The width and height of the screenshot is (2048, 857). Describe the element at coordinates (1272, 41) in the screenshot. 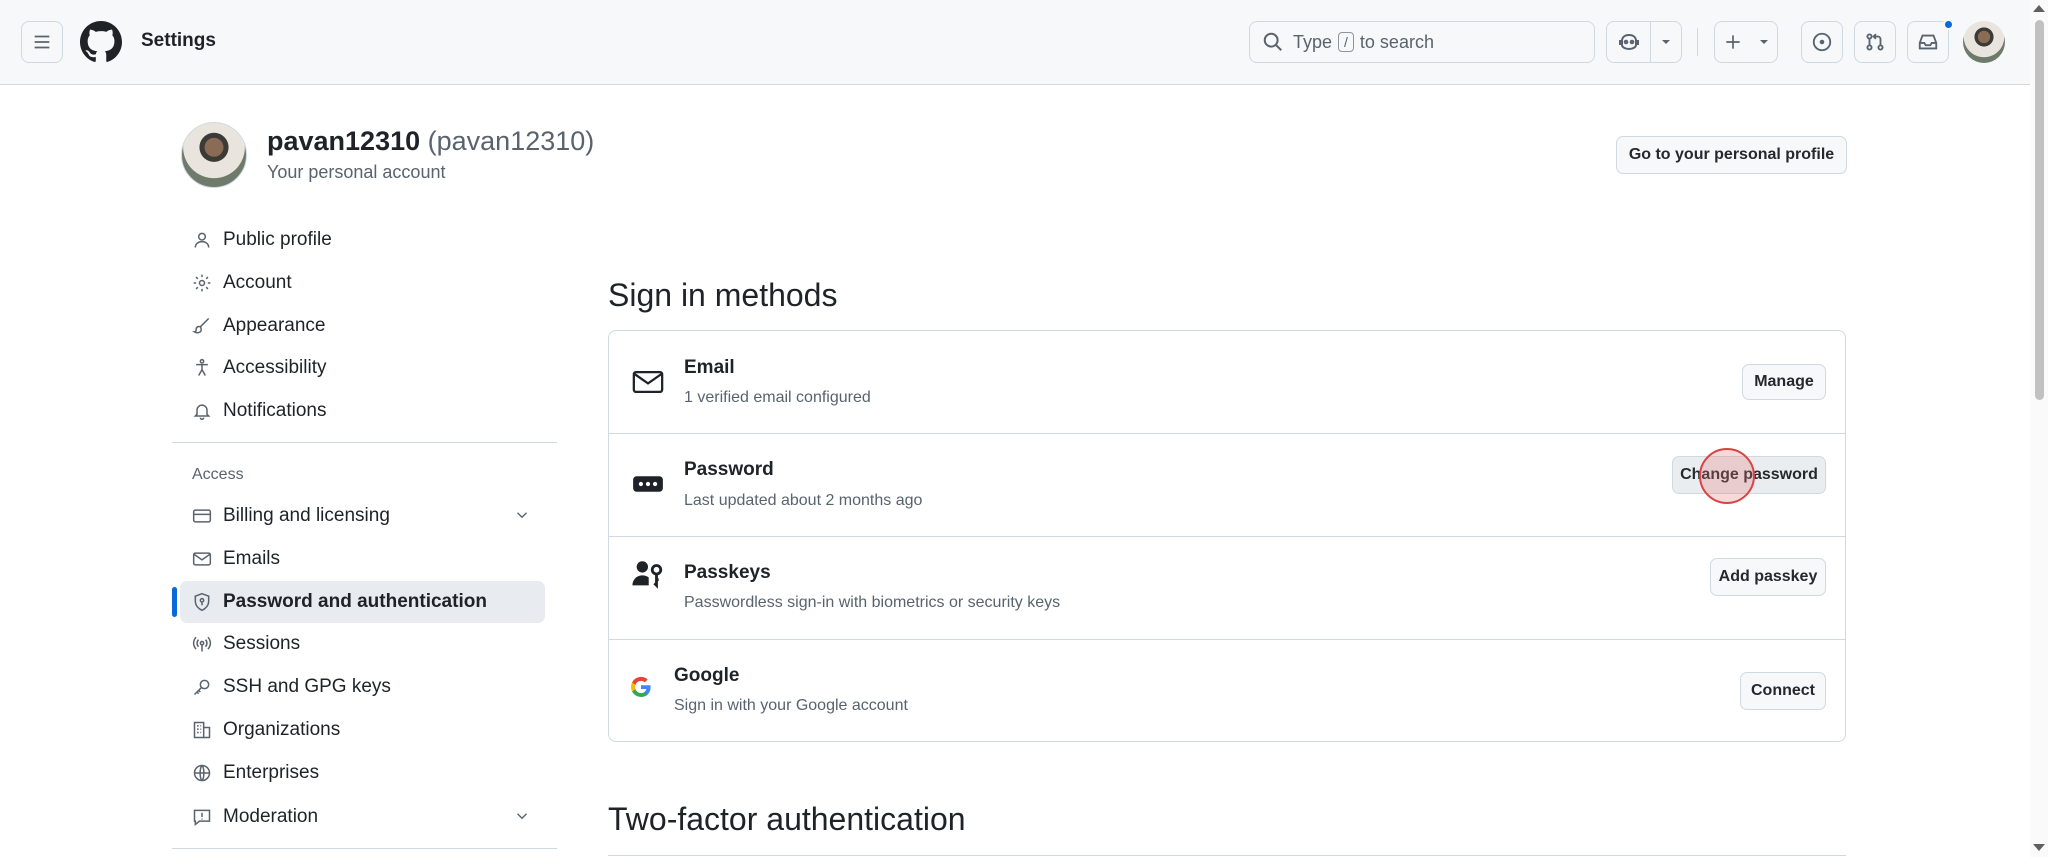

I see `search-icon` at that location.